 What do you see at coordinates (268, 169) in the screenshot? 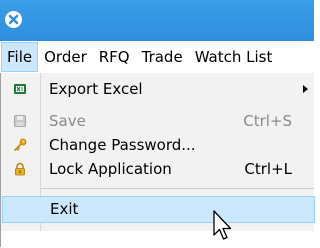
I see `menu-item-shortcut: Ctrl+L` at bounding box center [268, 169].